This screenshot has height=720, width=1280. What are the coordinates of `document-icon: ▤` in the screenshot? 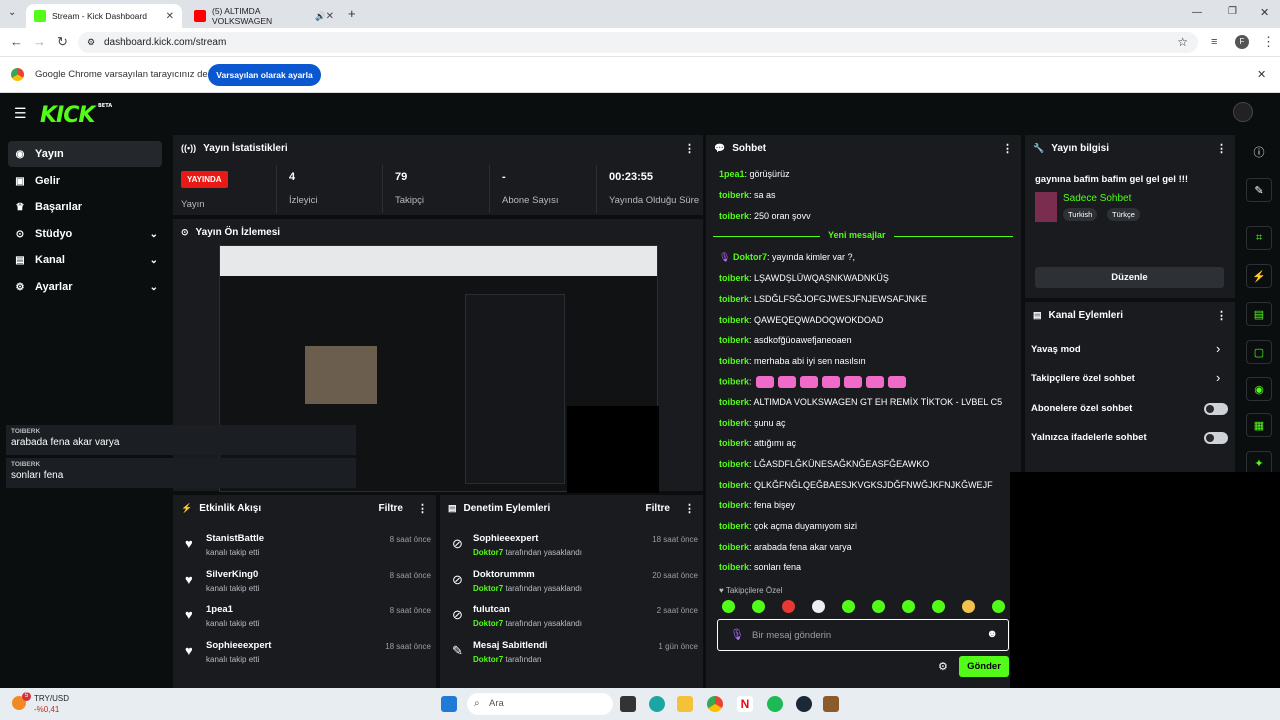 It's located at (1259, 314).